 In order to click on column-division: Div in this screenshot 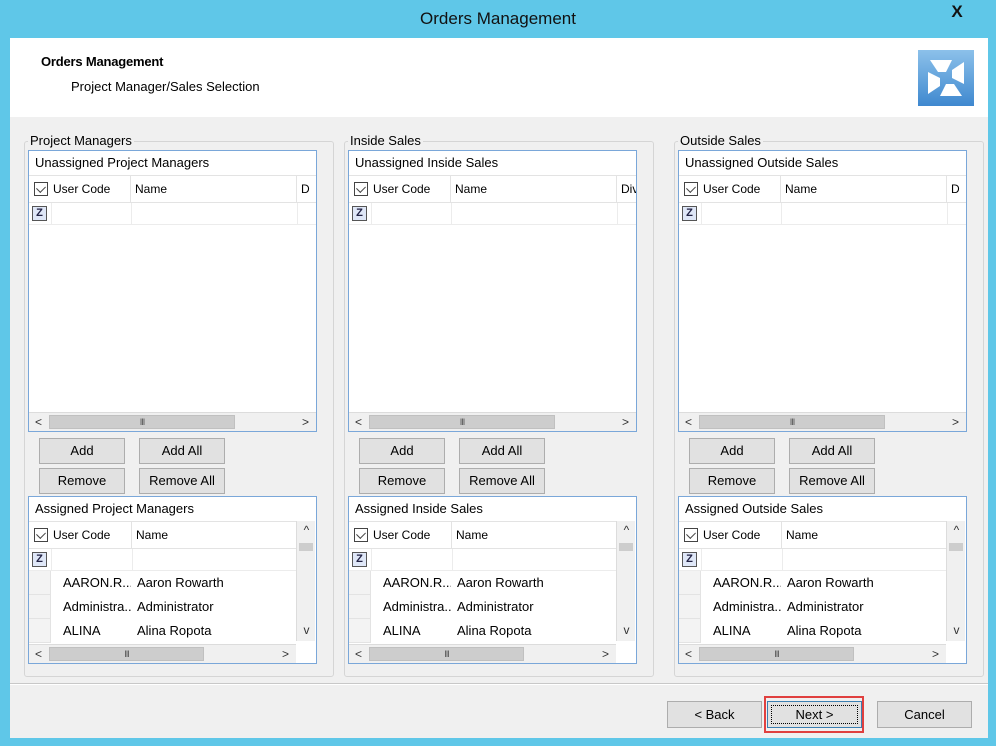, I will do `click(626, 189)`.